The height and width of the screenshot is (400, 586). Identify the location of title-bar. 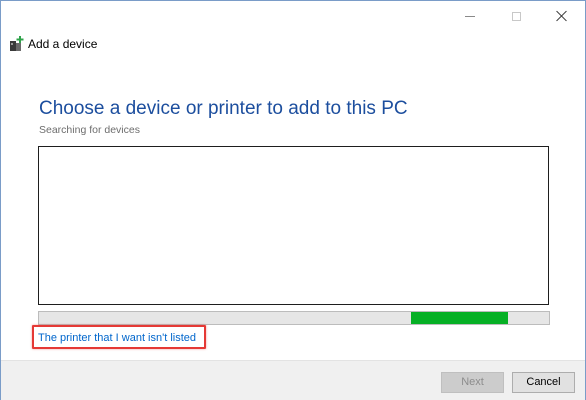
(293, 16).